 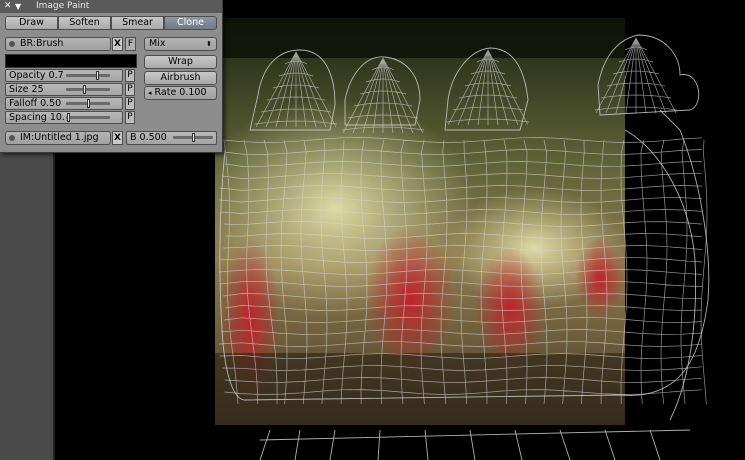 What do you see at coordinates (26, 89) in the screenshot?
I see `size-label: Size 25` at bounding box center [26, 89].